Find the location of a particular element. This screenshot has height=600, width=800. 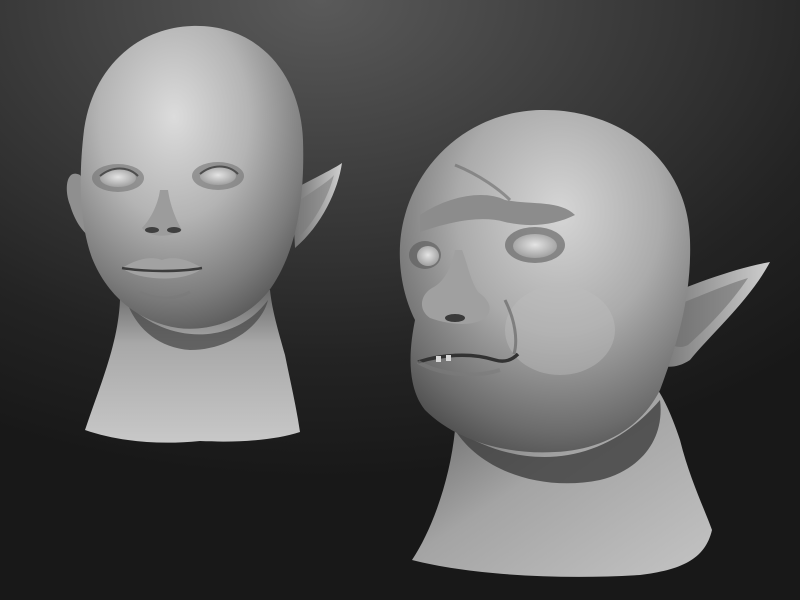

goblin-cheek is located at coordinates (560, 330).